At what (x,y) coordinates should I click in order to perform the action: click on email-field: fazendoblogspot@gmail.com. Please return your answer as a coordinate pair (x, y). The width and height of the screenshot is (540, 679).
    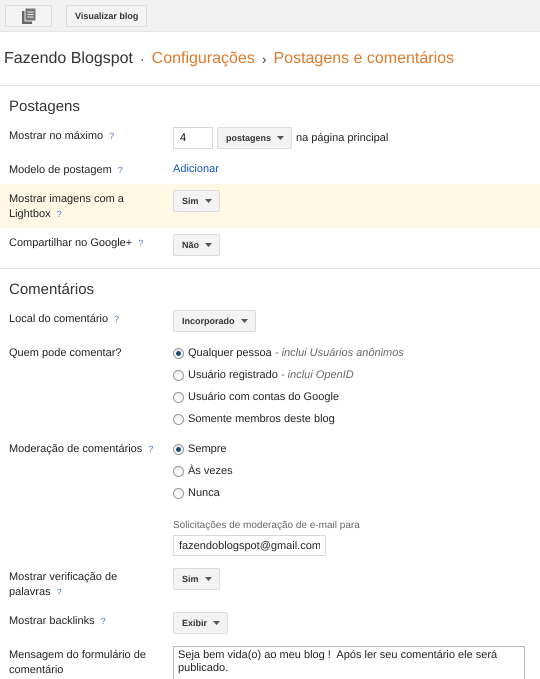
    Looking at the image, I should click on (249, 545).